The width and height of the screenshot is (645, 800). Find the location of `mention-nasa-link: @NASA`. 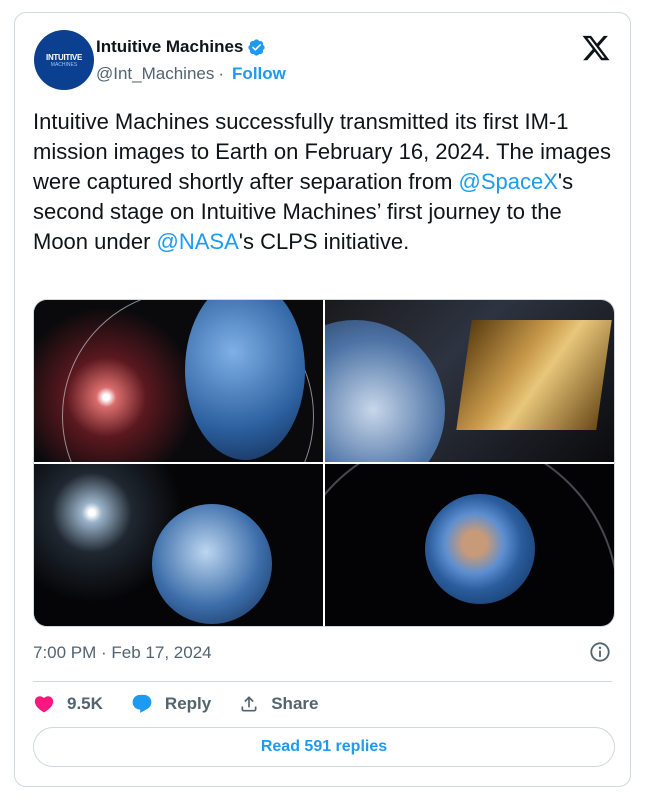

mention-nasa-link: @NASA is located at coordinates (198, 241).